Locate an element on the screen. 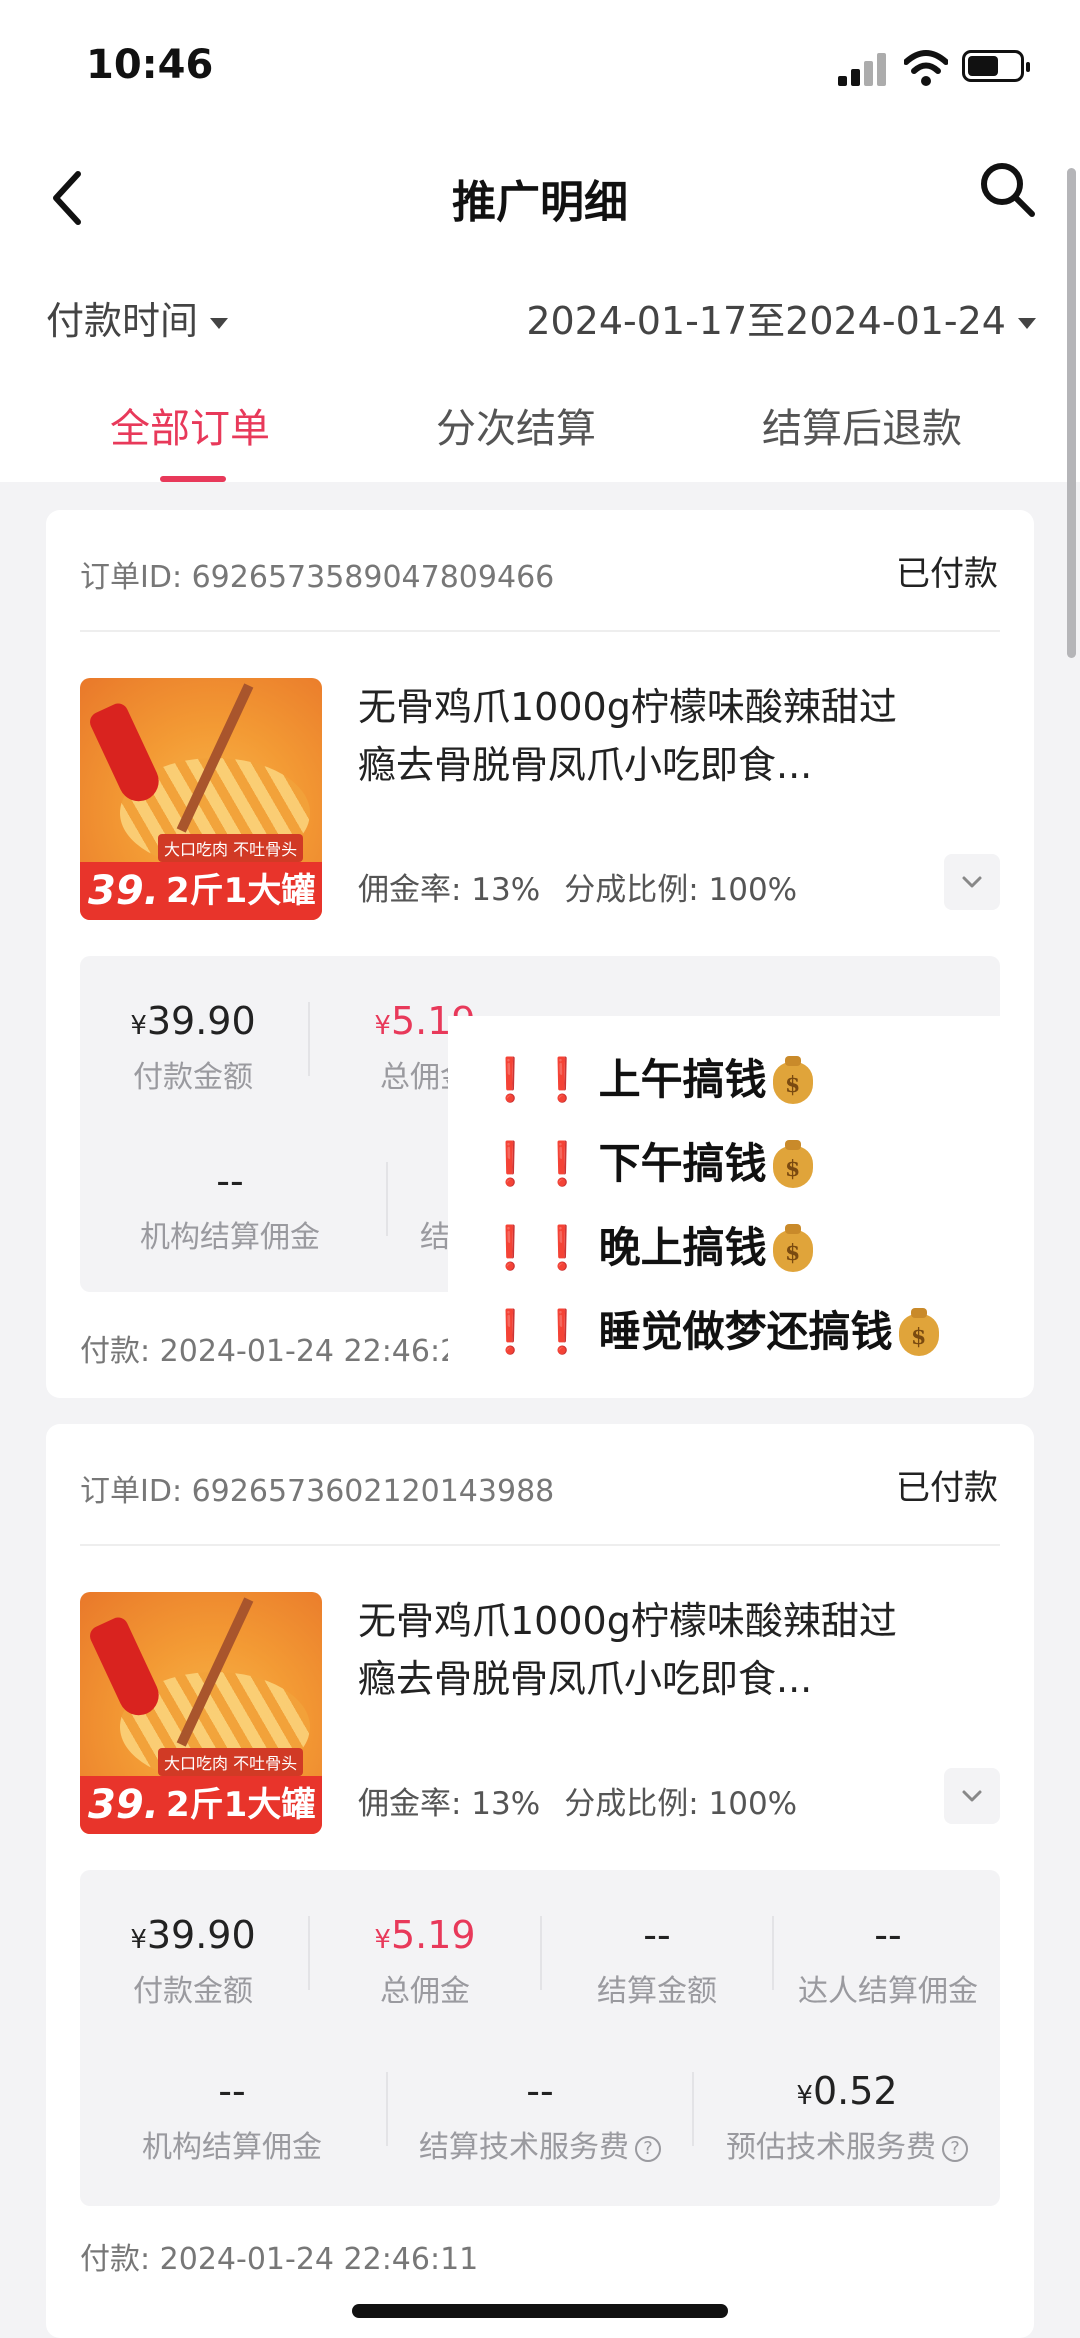 Image resolution: width=1080 pixels, height=2338 pixels. scrollbar is located at coordinates (1071, 413).